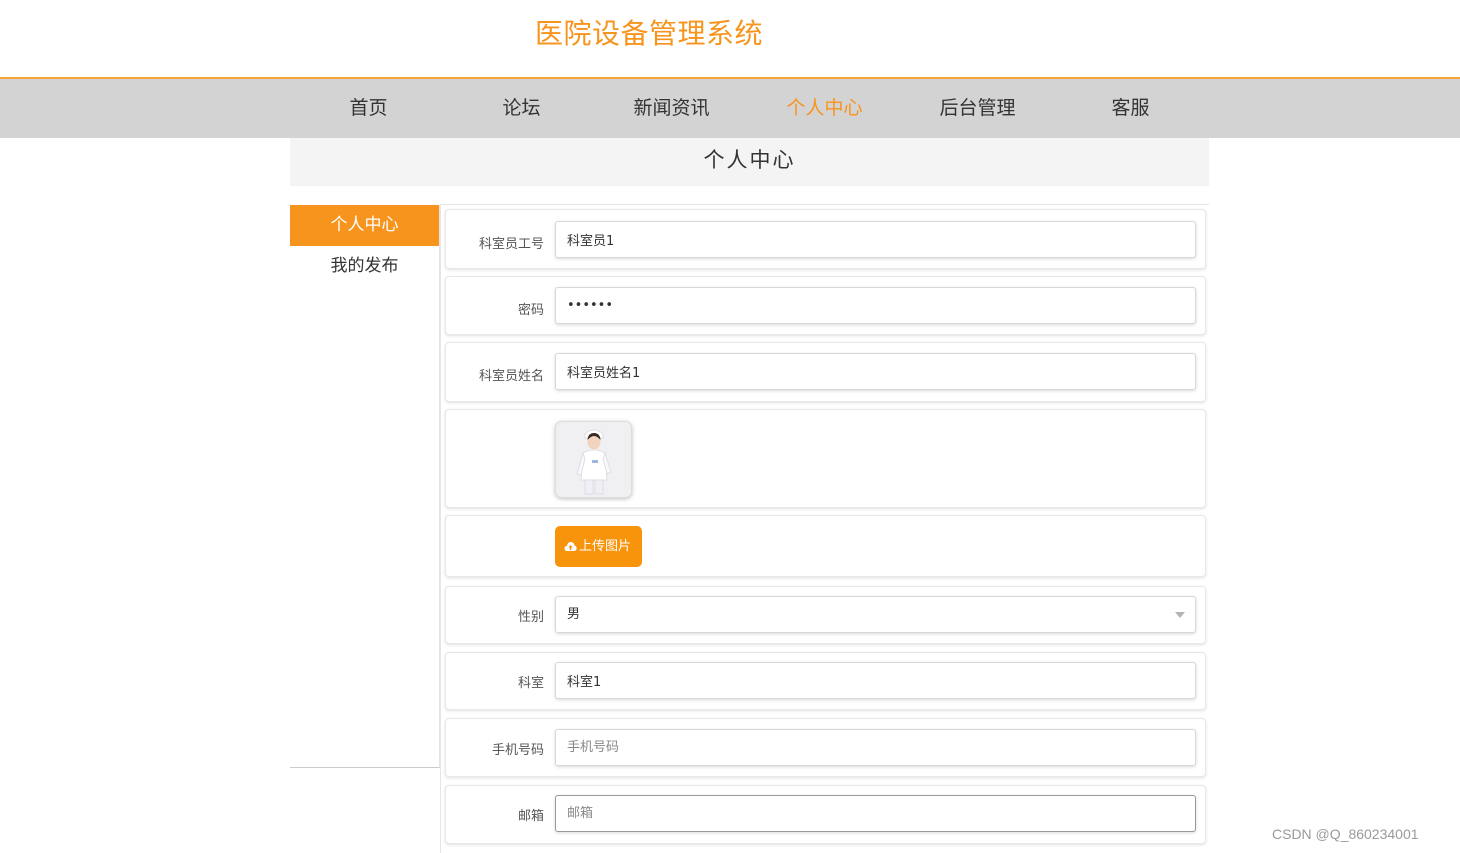 Image resolution: width=1460 pixels, height=853 pixels. Describe the element at coordinates (825, 458) in the screenshot. I see `form-row-avatar` at that location.